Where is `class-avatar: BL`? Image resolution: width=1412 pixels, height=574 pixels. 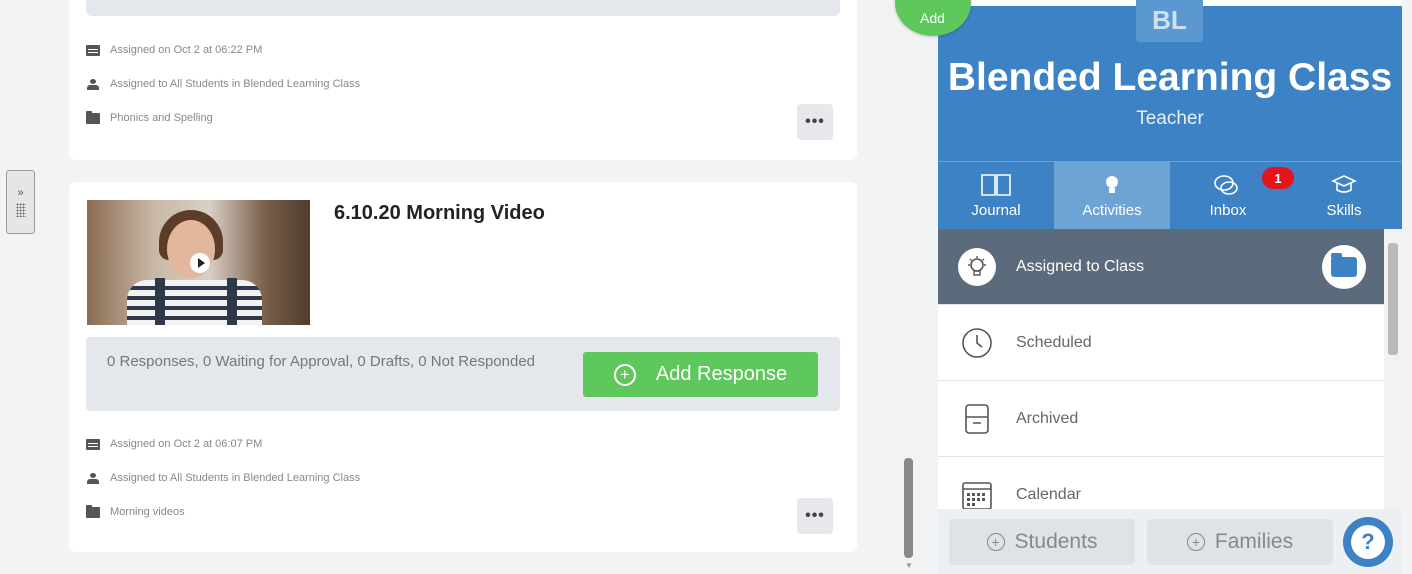
class-avatar: BL is located at coordinates (1169, 21).